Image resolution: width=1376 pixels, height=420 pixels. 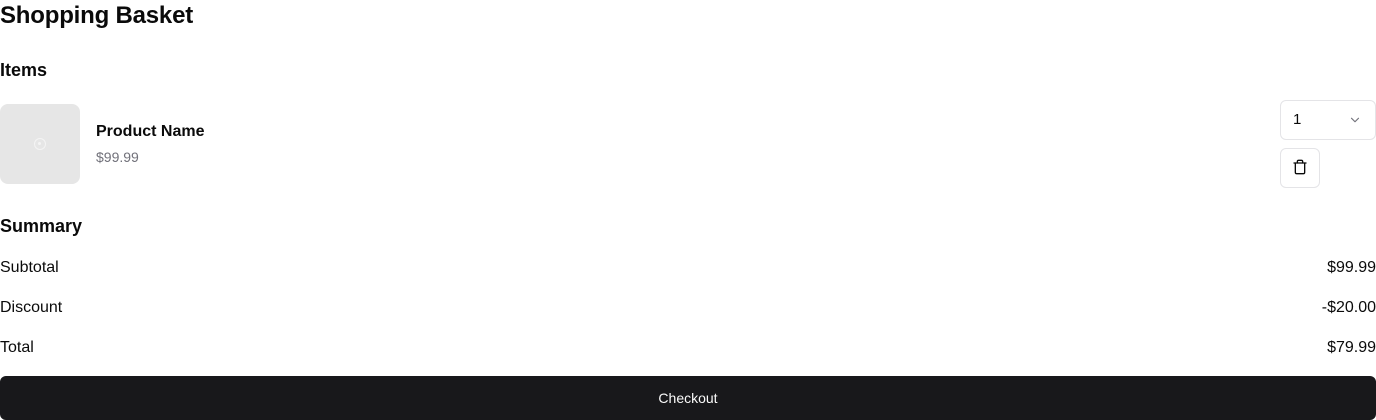 What do you see at coordinates (31, 307) in the screenshot?
I see `discount-label: Discount` at bounding box center [31, 307].